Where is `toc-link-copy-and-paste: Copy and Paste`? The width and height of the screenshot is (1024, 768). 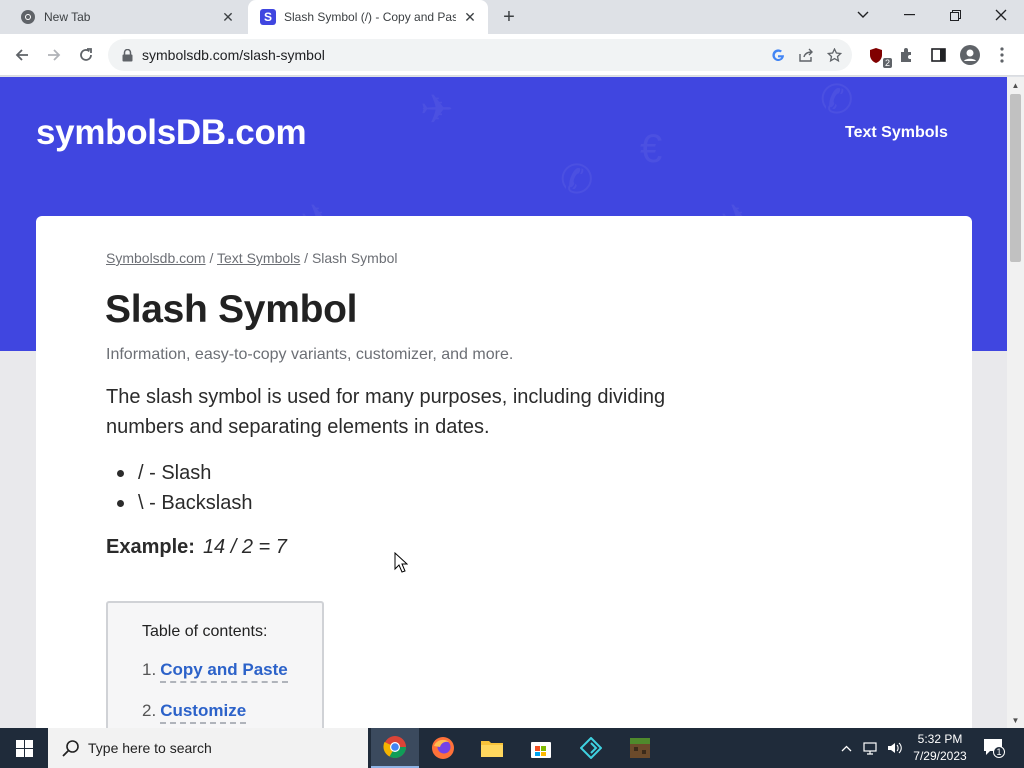 toc-link-copy-and-paste: Copy and Paste is located at coordinates (224, 671).